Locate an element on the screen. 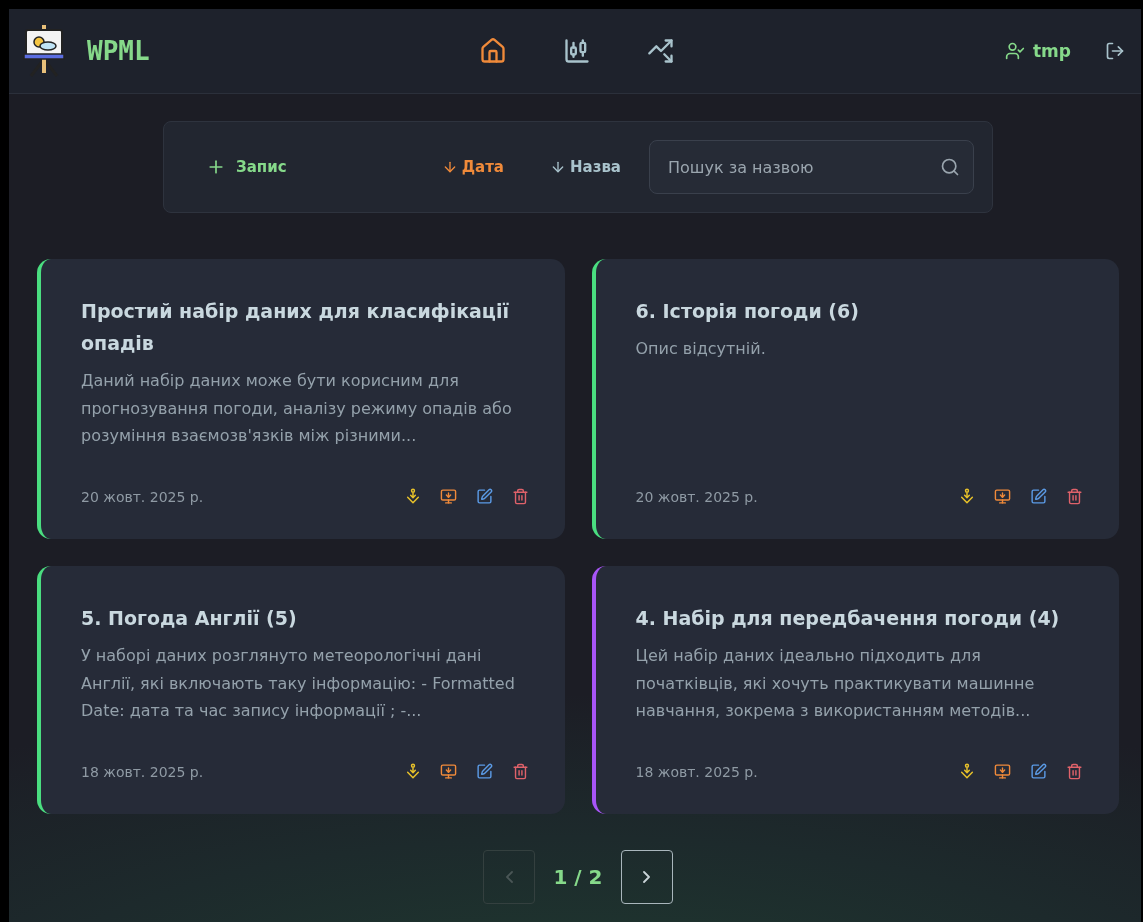 Image resolution: width=1143 pixels, height=922 pixels. dataset-card: 4. Набір для передбачення погоди (4) Цей набір даних ідеально підходить для початківців, які хочуть практикувати машинне навчання, зокрема з використанням методів... 18 жовт. 2025 р. is located at coordinates (855, 690).